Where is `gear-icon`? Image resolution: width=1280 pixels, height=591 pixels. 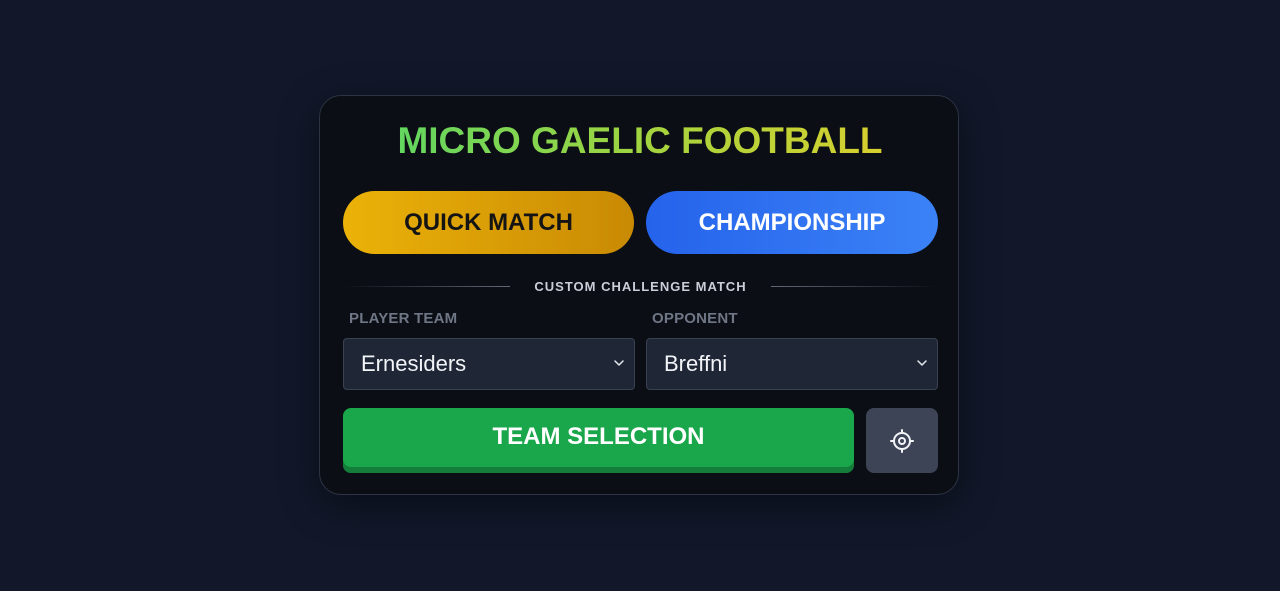
gear-icon is located at coordinates (902, 440).